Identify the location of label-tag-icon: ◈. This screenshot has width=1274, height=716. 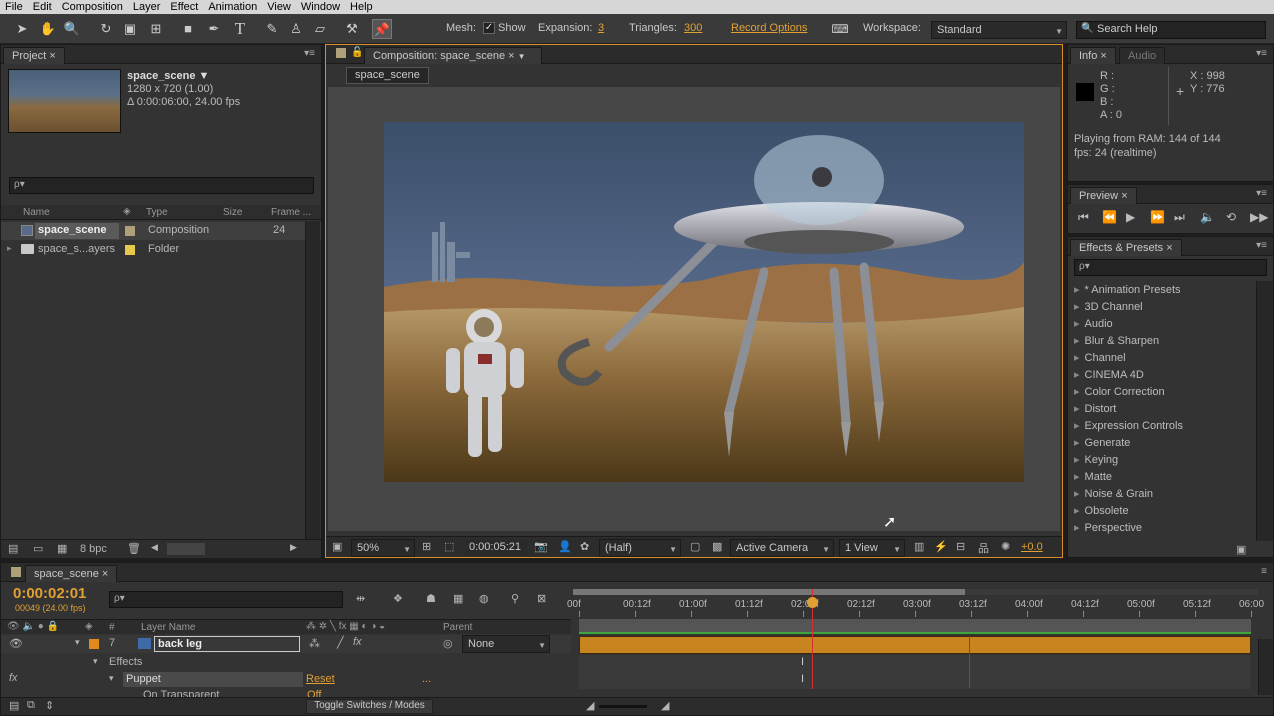
(127, 211).